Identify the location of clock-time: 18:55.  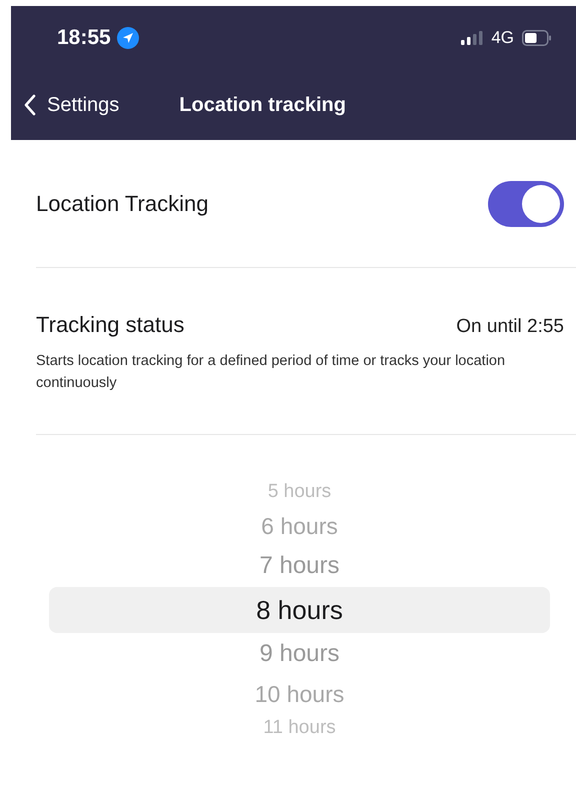
(84, 38).